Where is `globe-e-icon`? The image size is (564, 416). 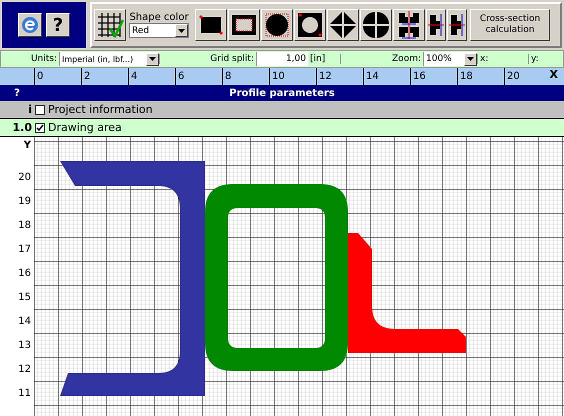
globe-e-icon is located at coordinates (30, 25).